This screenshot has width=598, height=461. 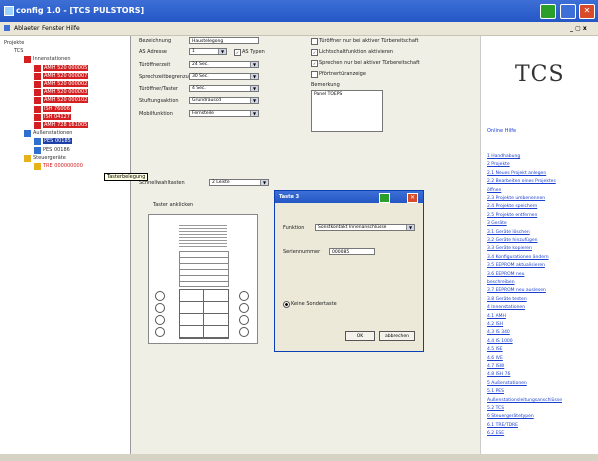 I want to click on help-link: 2.3 Projekte umbenennen, so click(x=516, y=198).